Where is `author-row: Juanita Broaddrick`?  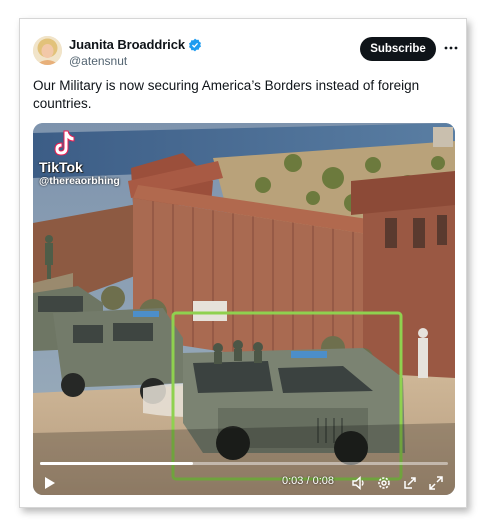
author-row: Juanita Broaddrick is located at coordinates (135, 44).